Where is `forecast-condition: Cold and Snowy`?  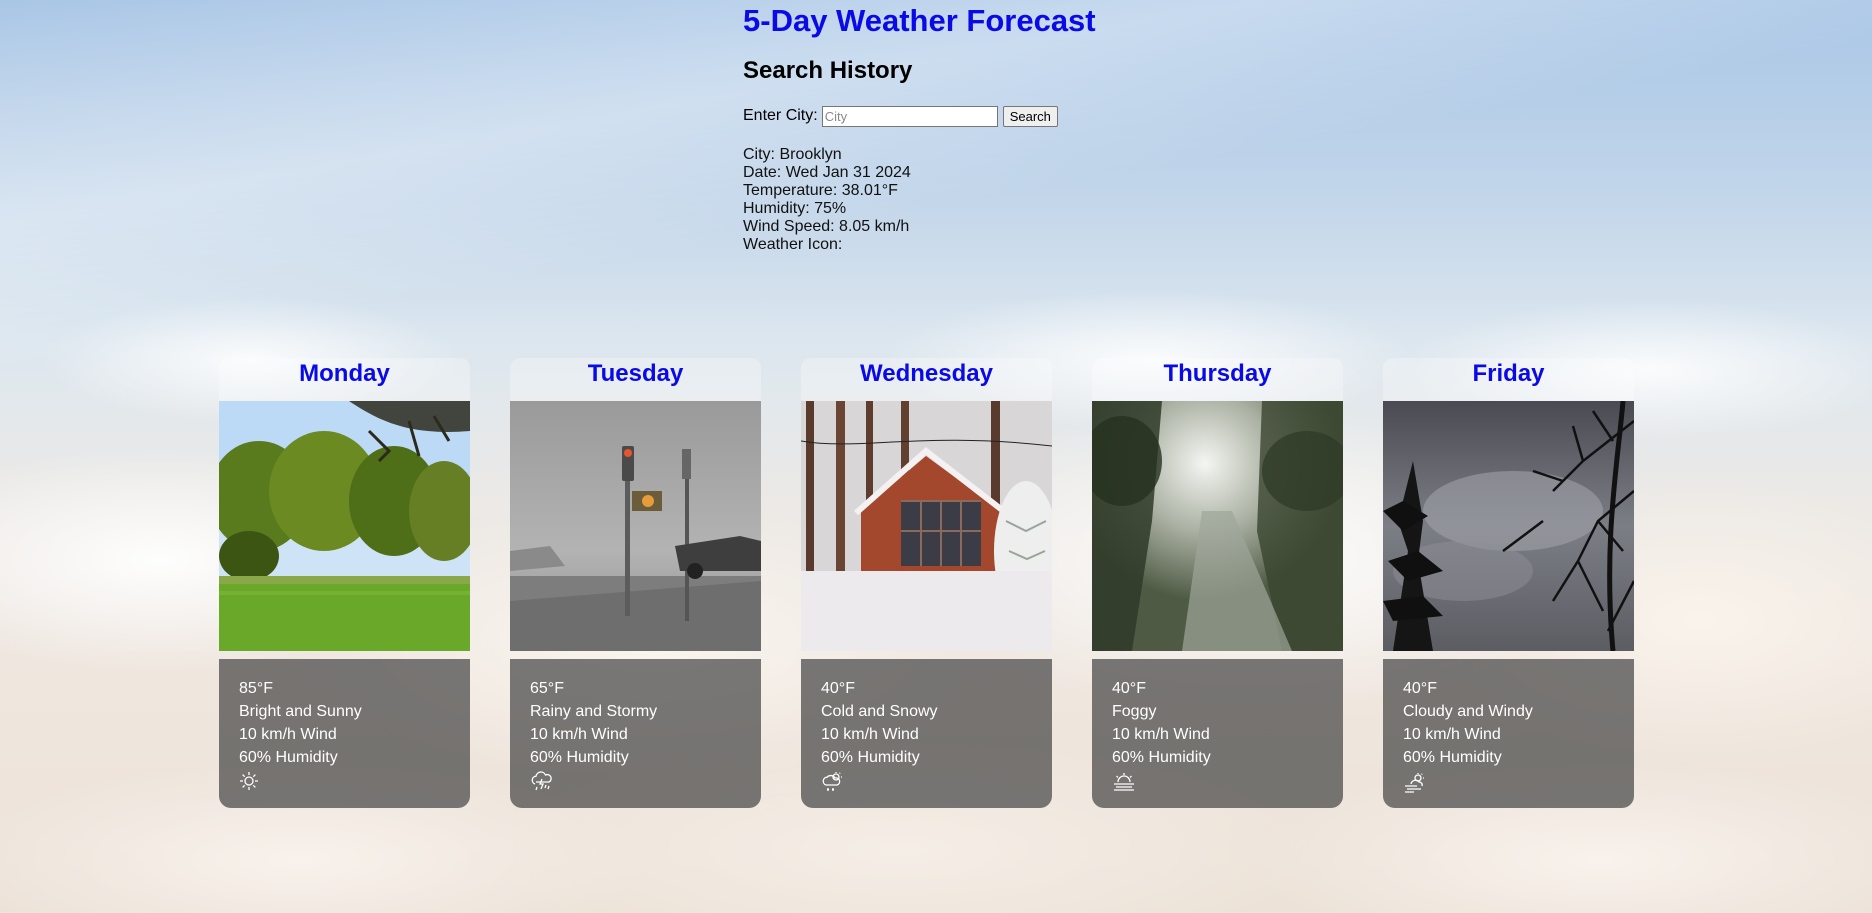
forecast-condition: Cold and Snowy is located at coordinates (879, 711).